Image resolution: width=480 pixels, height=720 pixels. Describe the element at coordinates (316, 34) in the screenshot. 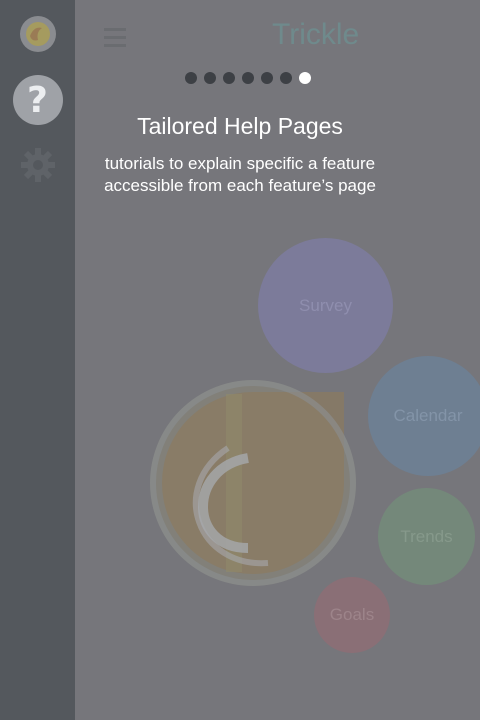

I see `app-title: Trickle` at that location.